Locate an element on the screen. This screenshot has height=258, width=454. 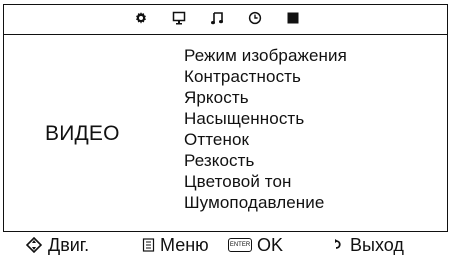
top-icon-bar is located at coordinates (225, 19).